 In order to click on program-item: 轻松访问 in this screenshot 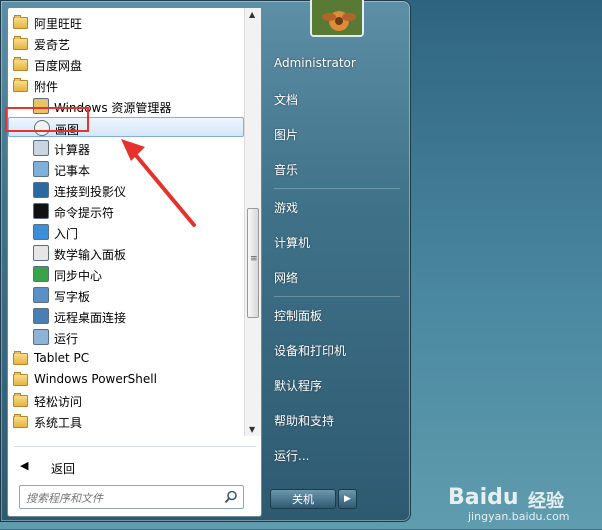, I will do `click(126, 400)`.